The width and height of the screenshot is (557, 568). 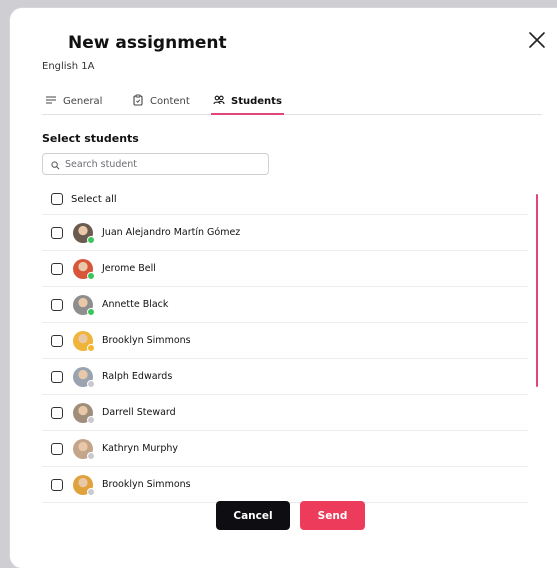 What do you see at coordinates (68, 66) in the screenshot?
I see `dialog-subtitle: English 1A` at bounding box center [68, 66].